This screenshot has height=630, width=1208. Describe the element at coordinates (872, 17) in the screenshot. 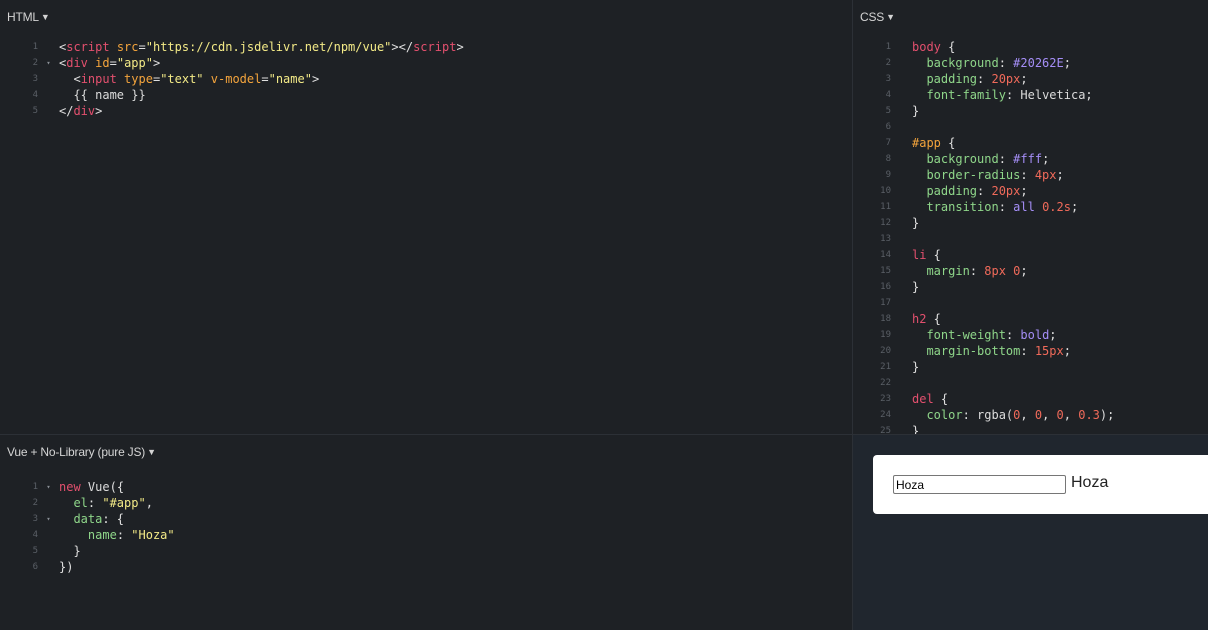

I see `css-pane-title: CSS` at that location.